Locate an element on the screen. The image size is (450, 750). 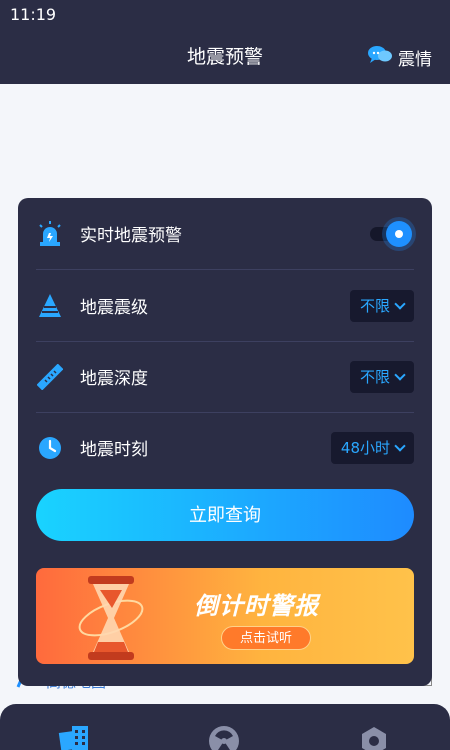
app-header: 地震预警 震情 is located at coordinates (225, 57).